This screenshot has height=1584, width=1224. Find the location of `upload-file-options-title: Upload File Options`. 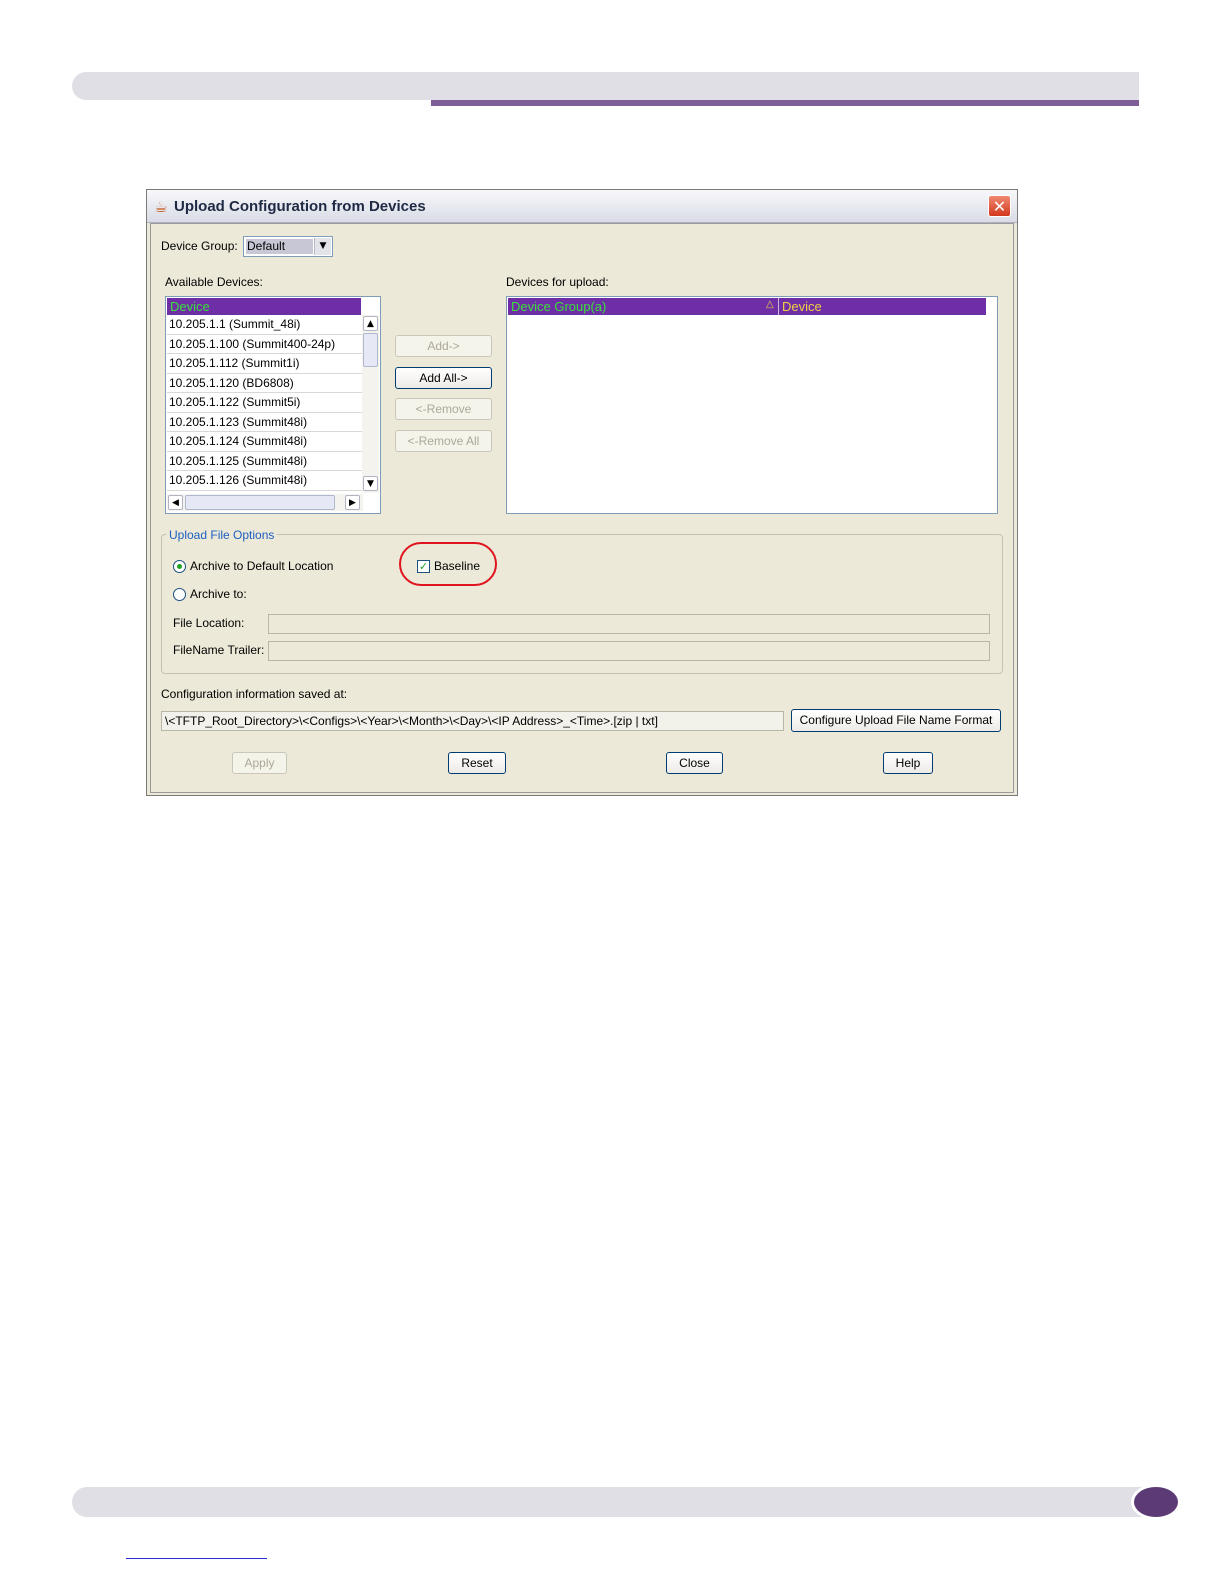

upload-file-options-title: Upload File Options is located at coordinates (222, 535).